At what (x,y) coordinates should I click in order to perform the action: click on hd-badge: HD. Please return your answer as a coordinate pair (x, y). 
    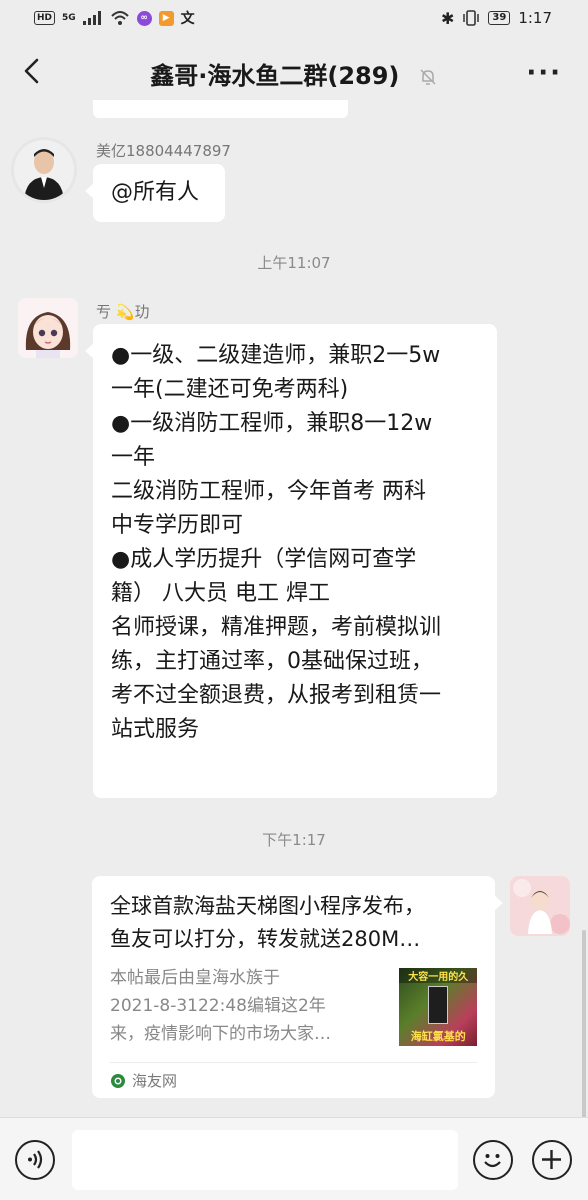
    Looking at the image, I should click on (45, 18).